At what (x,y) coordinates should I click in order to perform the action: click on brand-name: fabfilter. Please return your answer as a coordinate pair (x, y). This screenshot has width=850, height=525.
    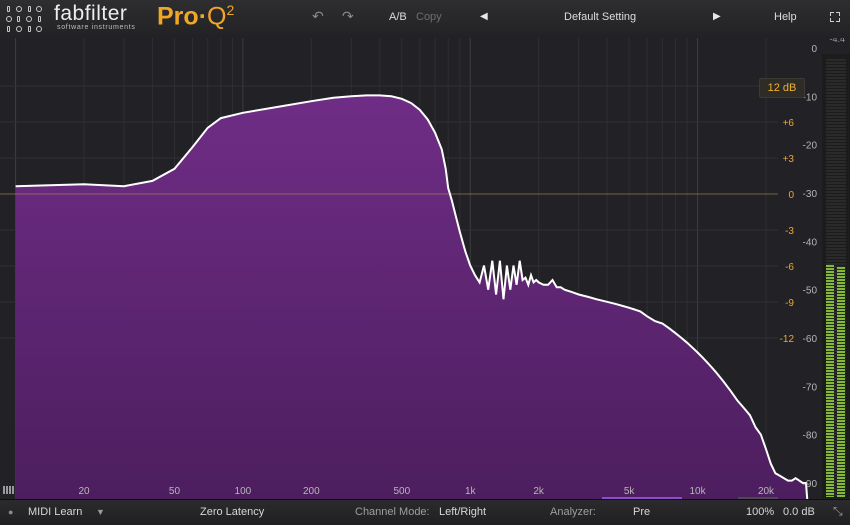
    Looking at the image, I should click on (91, 13).